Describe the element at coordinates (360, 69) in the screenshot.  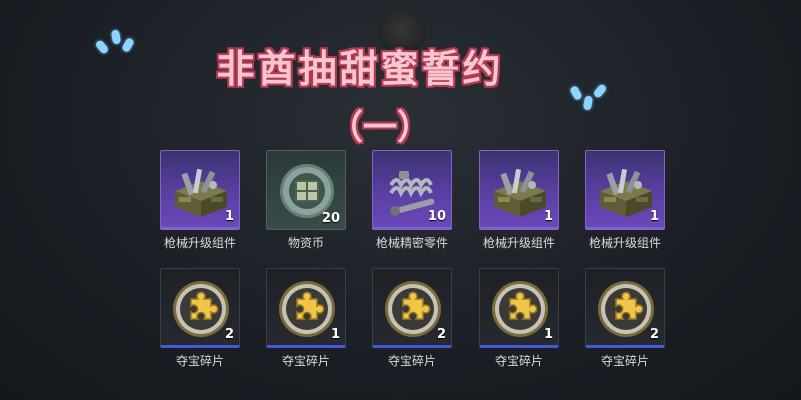
I see `overlay-title: 非酋抽甜蜜誓约` at that location.